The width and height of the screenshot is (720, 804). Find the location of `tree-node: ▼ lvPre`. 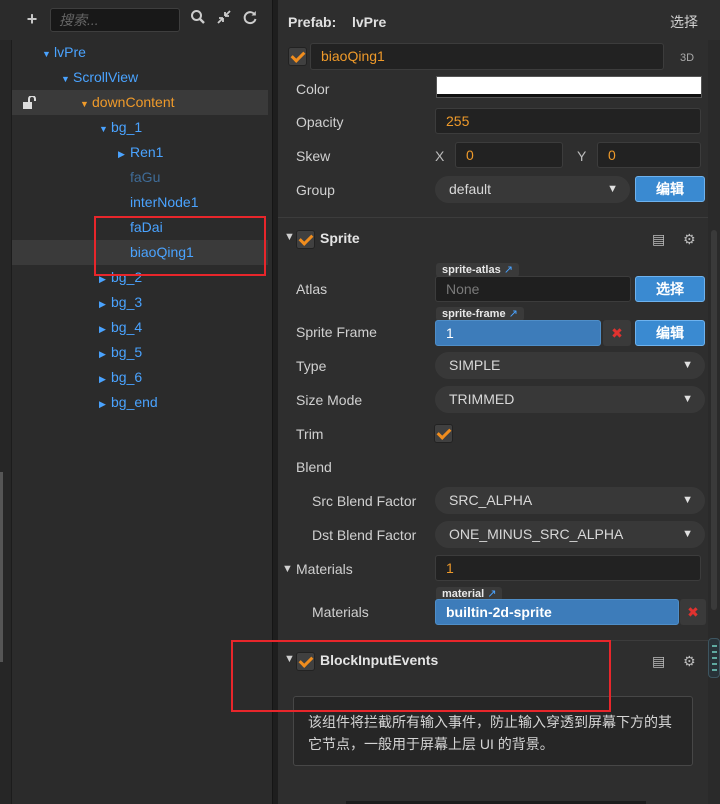

tree-node: ▼ lvPre is located at coordinates (64, 52).